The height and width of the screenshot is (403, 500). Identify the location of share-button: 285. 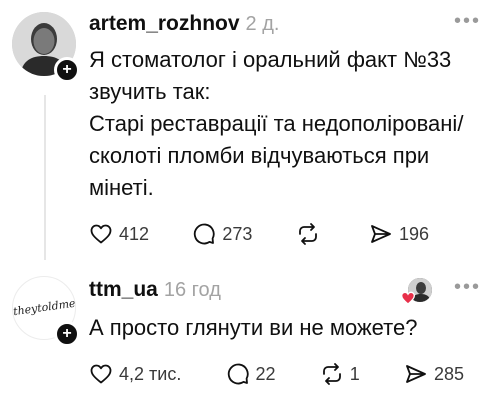
(434, 374).